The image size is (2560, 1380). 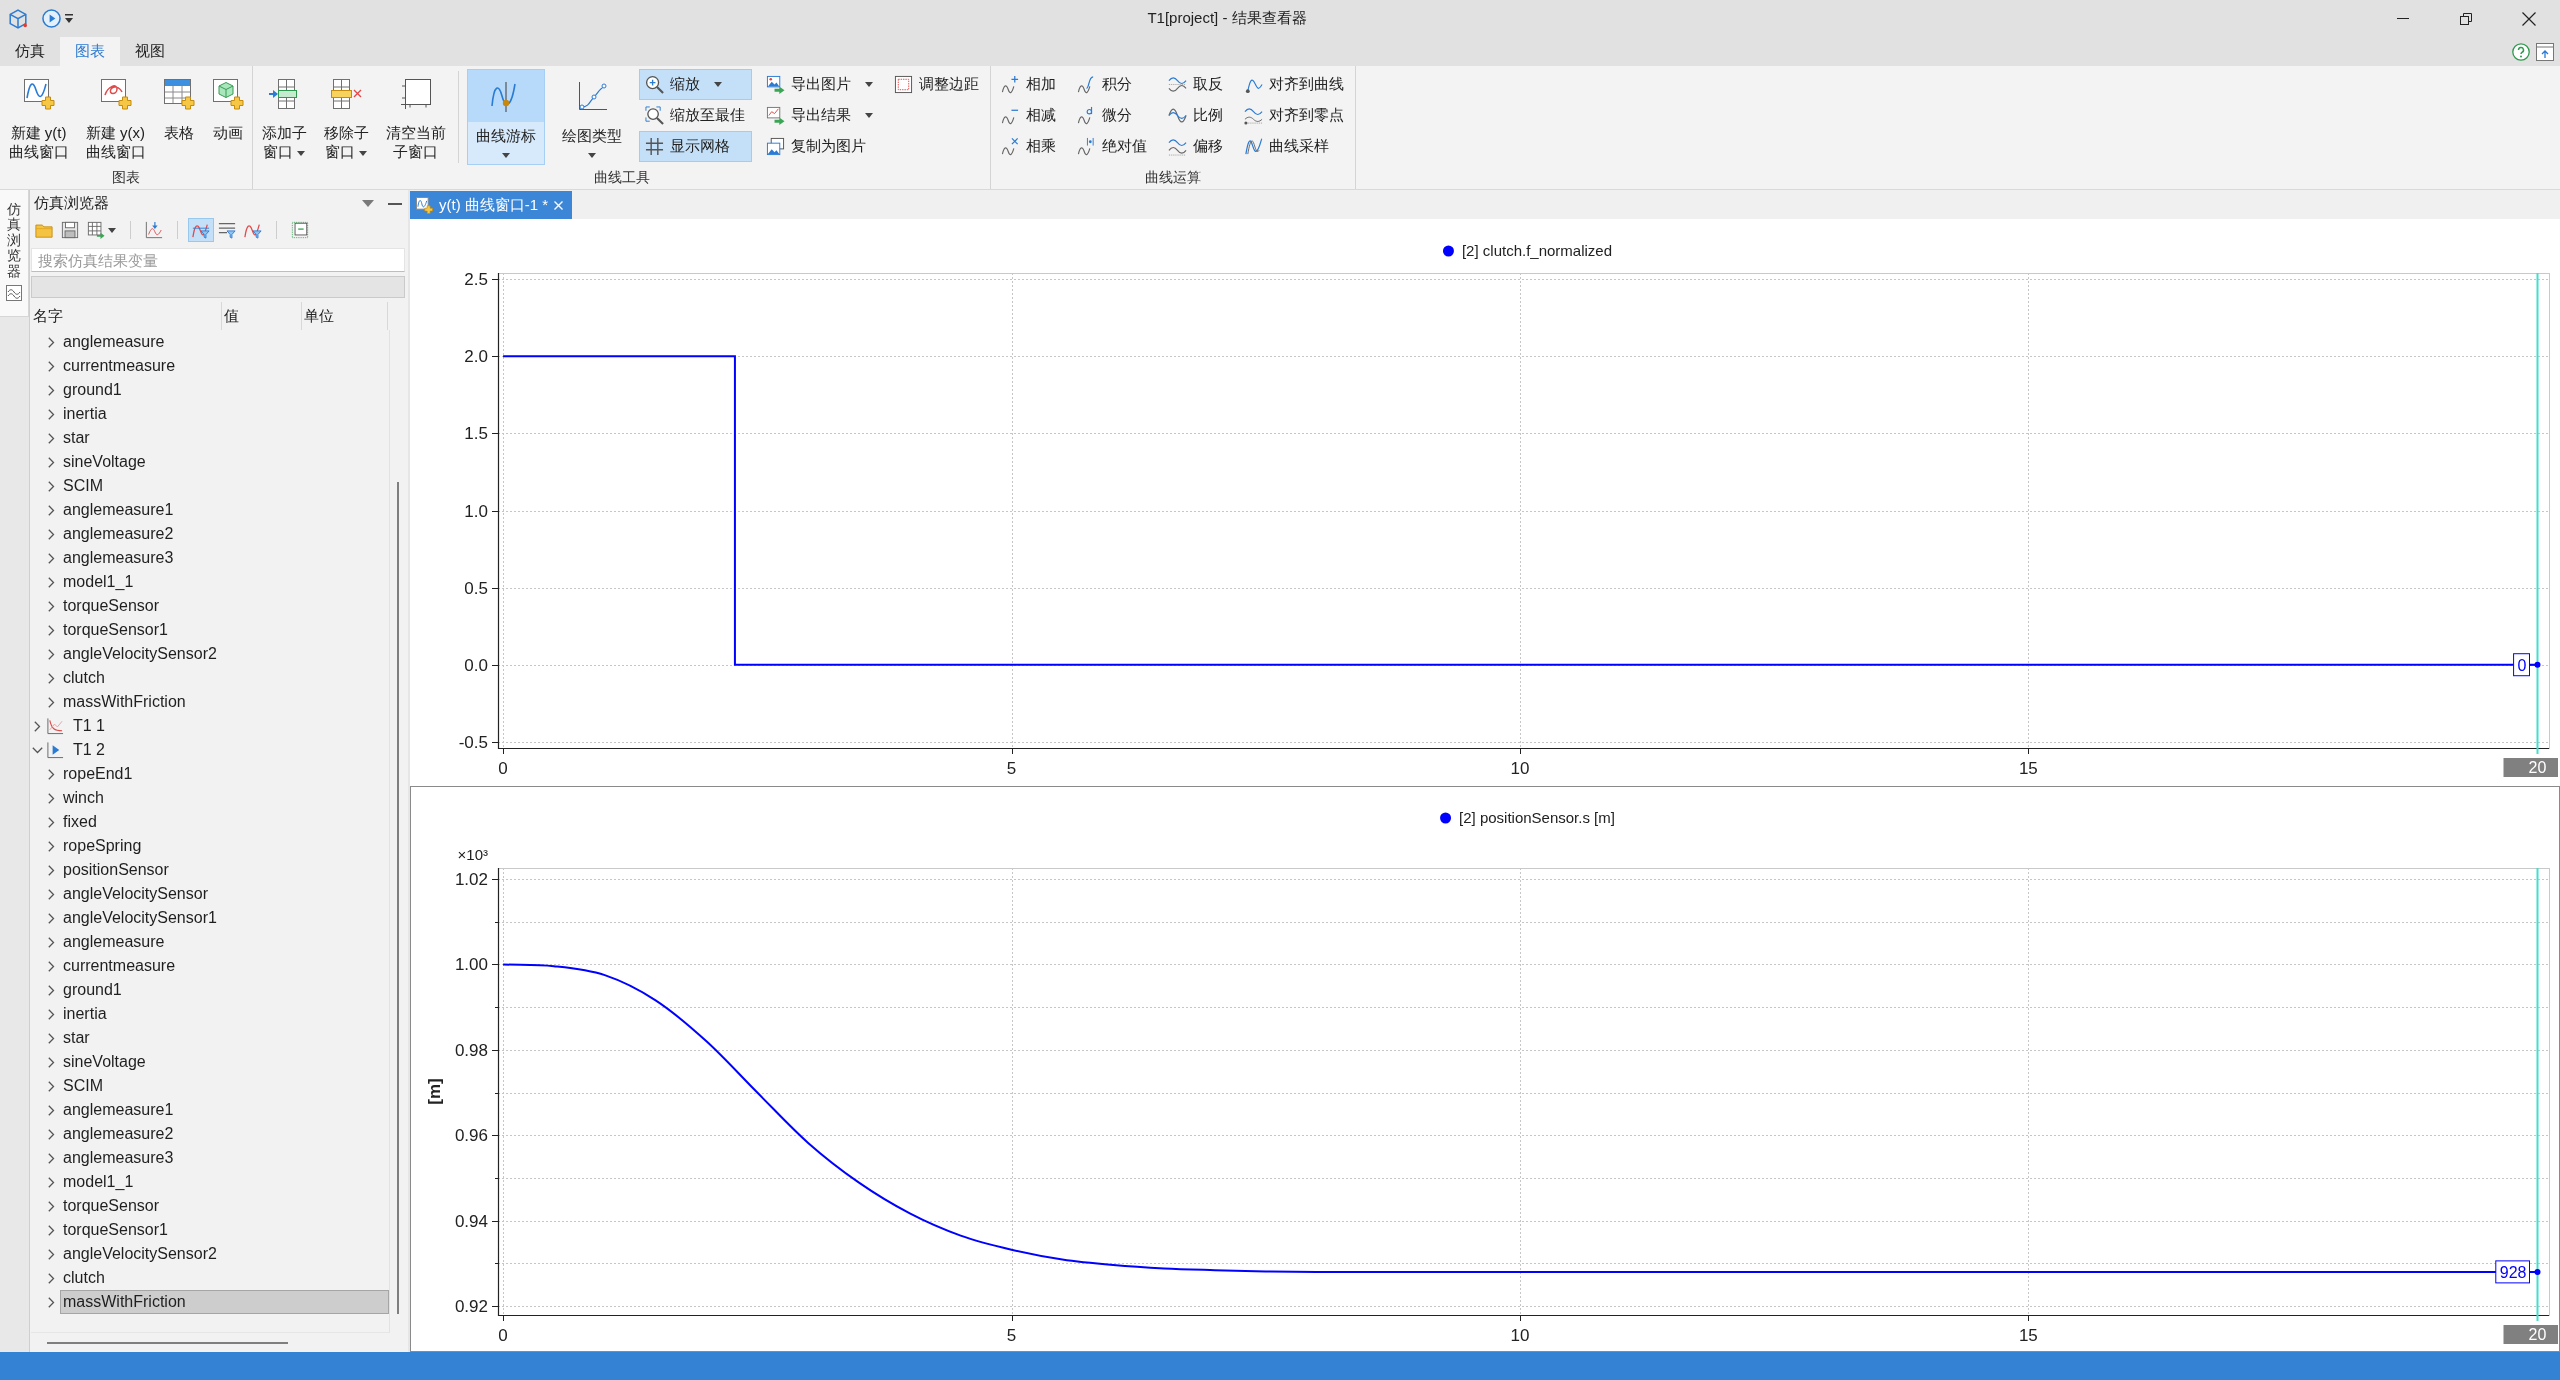 I want to click on cube-icon, so click(x=18, y=18).